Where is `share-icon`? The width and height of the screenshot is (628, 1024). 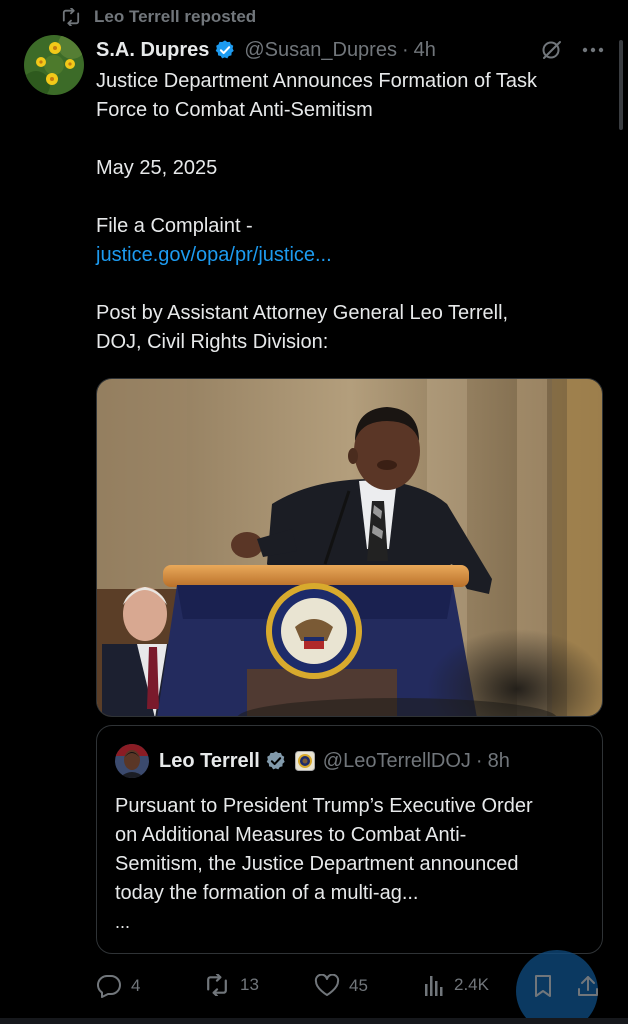 share-icon is located at coordinates (588, 986).